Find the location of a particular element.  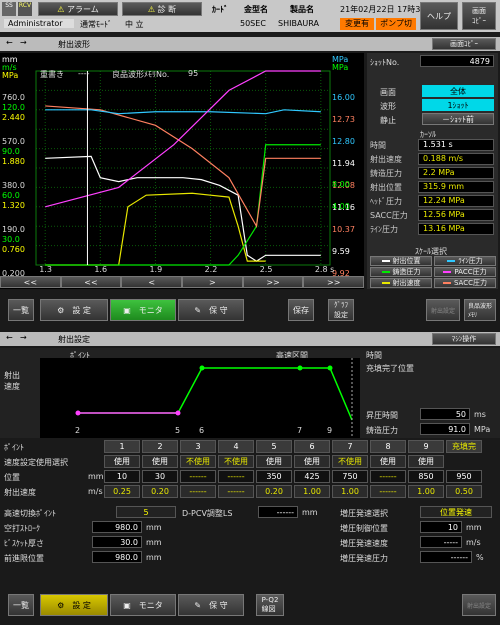

hs-switch-value: 5 is located at coordinates (146, 512).